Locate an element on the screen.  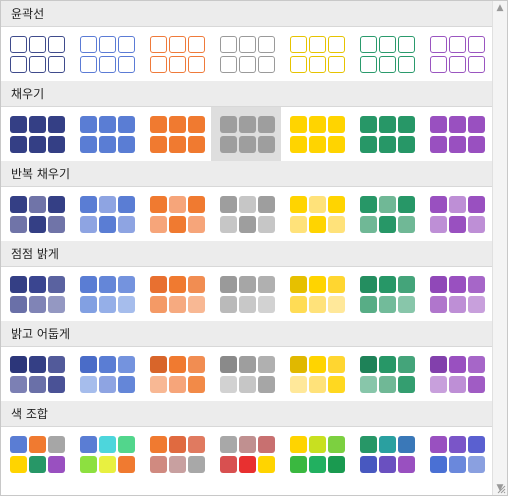
section-header: 반복 채우기 is located at coordinates (246, 174).